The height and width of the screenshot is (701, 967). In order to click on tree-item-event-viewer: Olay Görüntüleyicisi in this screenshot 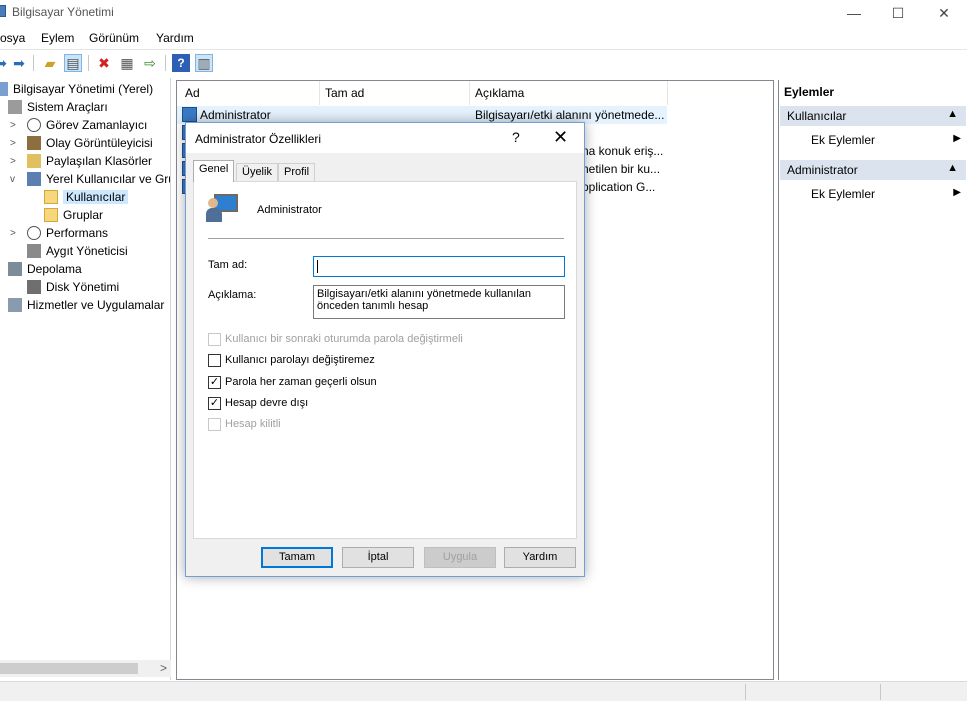, I will do `click(90, 143)`.